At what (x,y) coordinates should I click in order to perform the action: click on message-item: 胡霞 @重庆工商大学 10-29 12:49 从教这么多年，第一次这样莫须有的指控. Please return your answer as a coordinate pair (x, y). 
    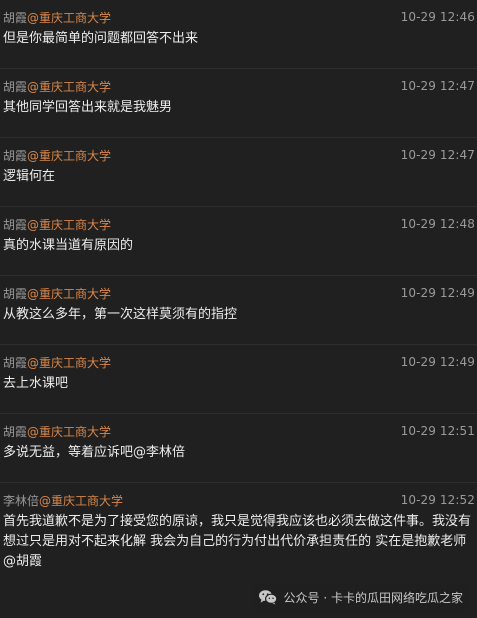
    Looking at the image, I should click on (238, 310).